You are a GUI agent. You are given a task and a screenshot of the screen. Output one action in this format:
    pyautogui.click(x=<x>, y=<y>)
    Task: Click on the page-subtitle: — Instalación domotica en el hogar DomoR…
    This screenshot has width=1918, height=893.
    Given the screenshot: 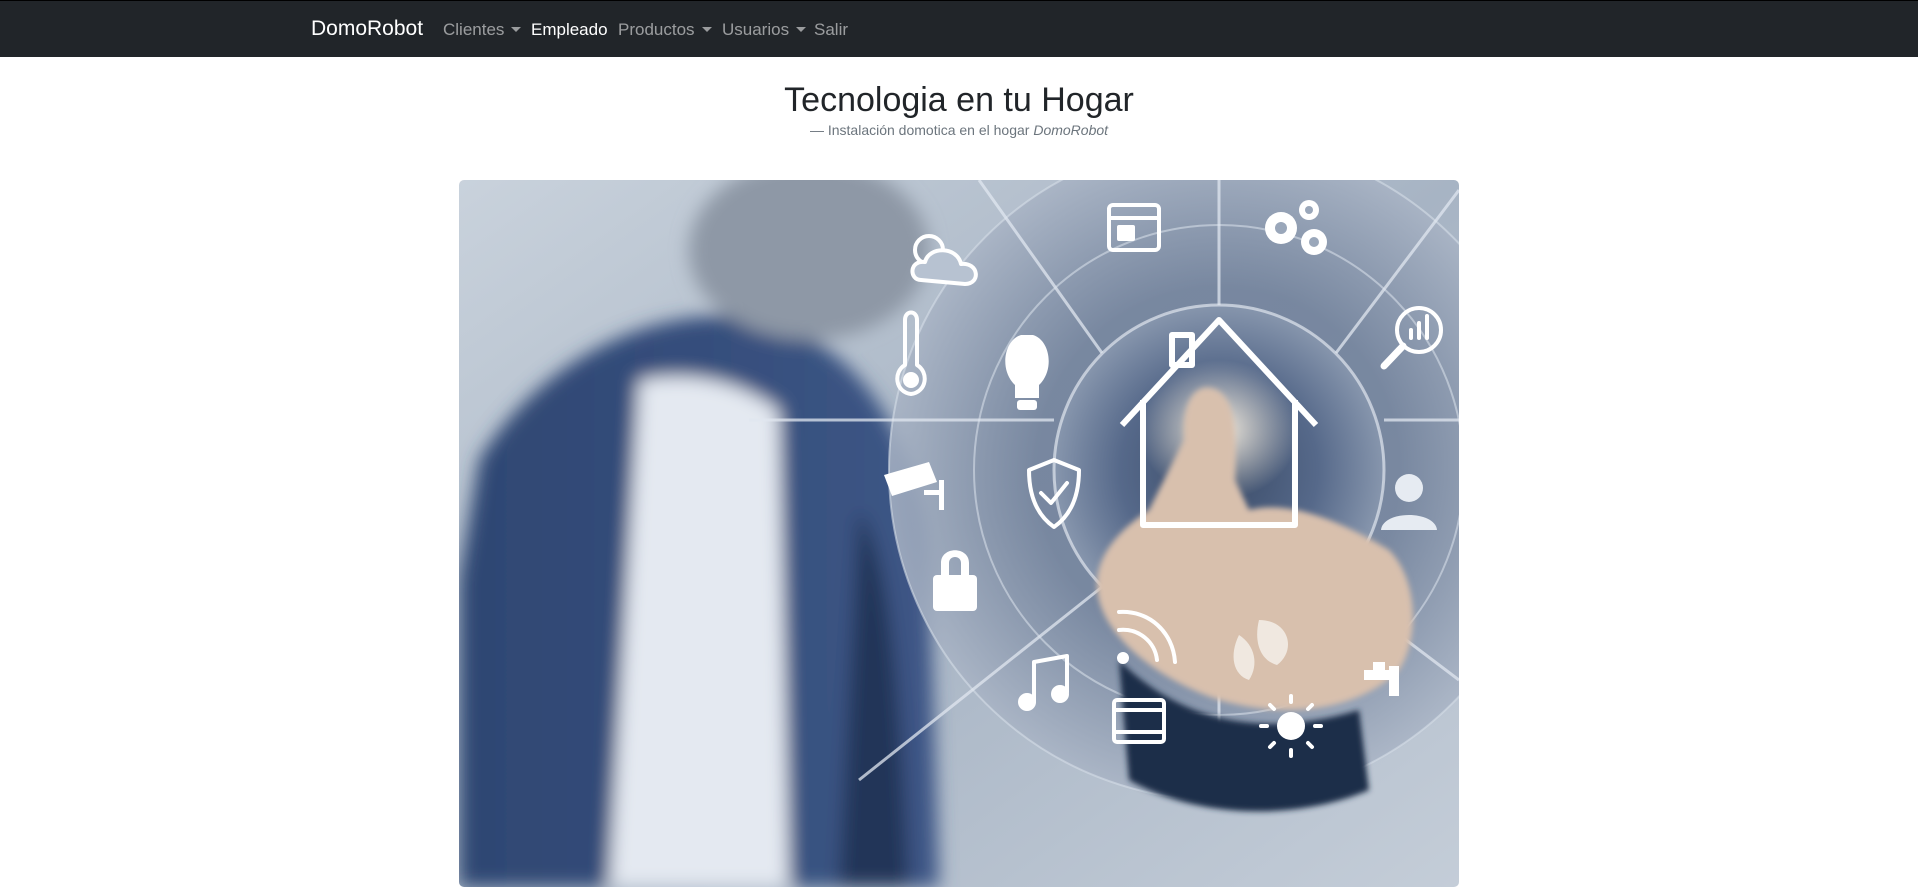 What is the action you would take?
    pyautogui.click(x=959, y=130)
    